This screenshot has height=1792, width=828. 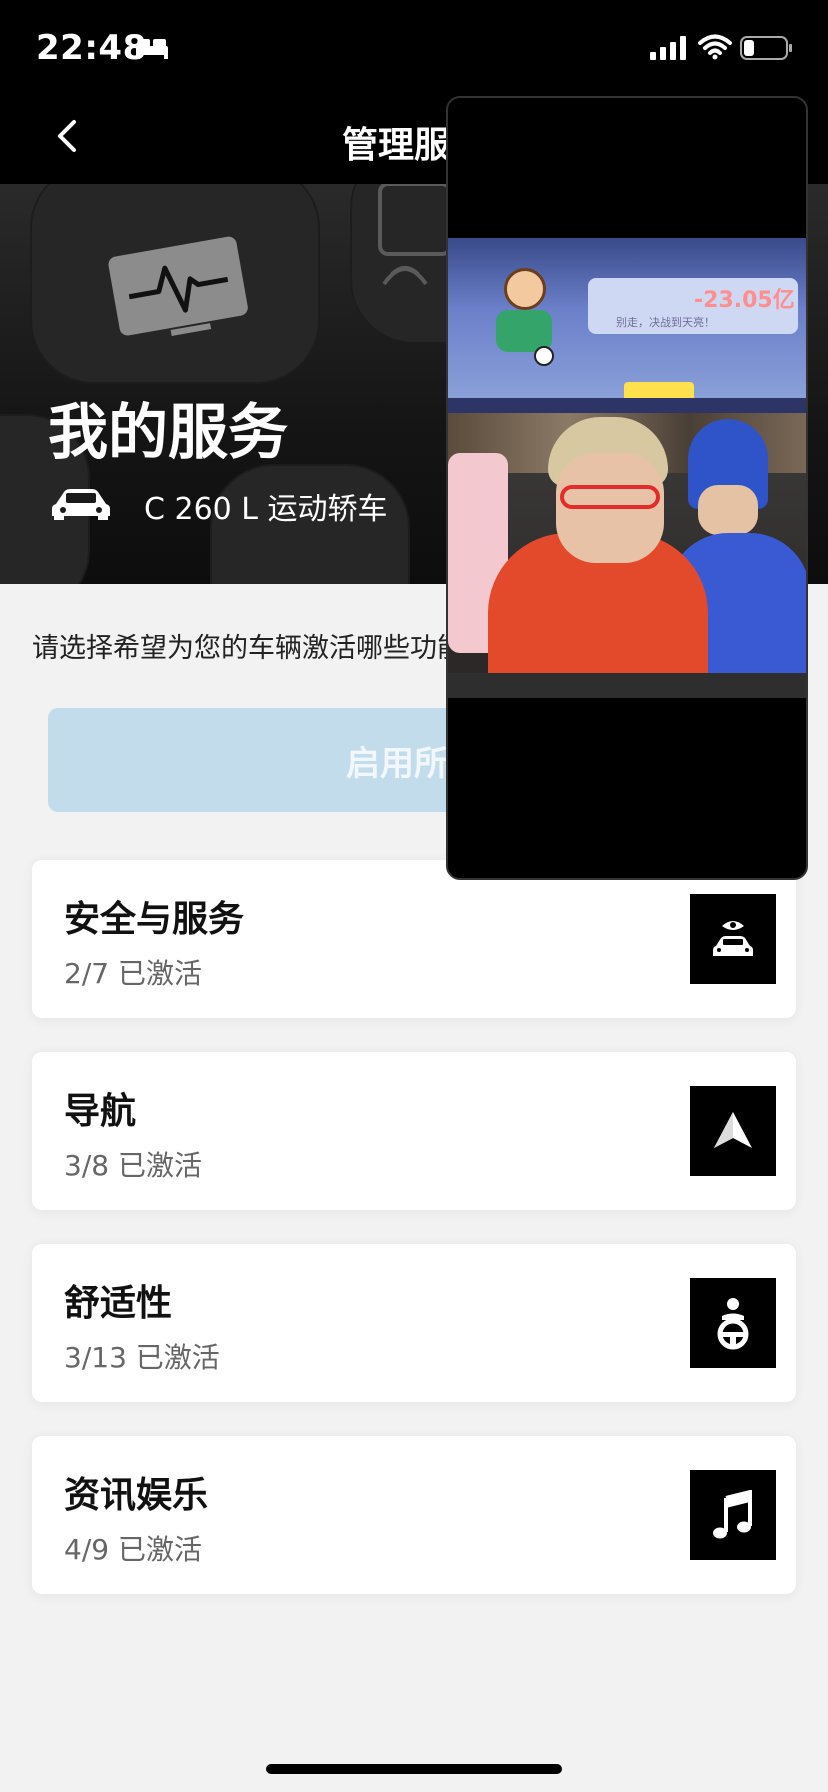 I want to click on pip-video: -23.05亿 别走，决战到天亮！, so click(x=627, y=468).